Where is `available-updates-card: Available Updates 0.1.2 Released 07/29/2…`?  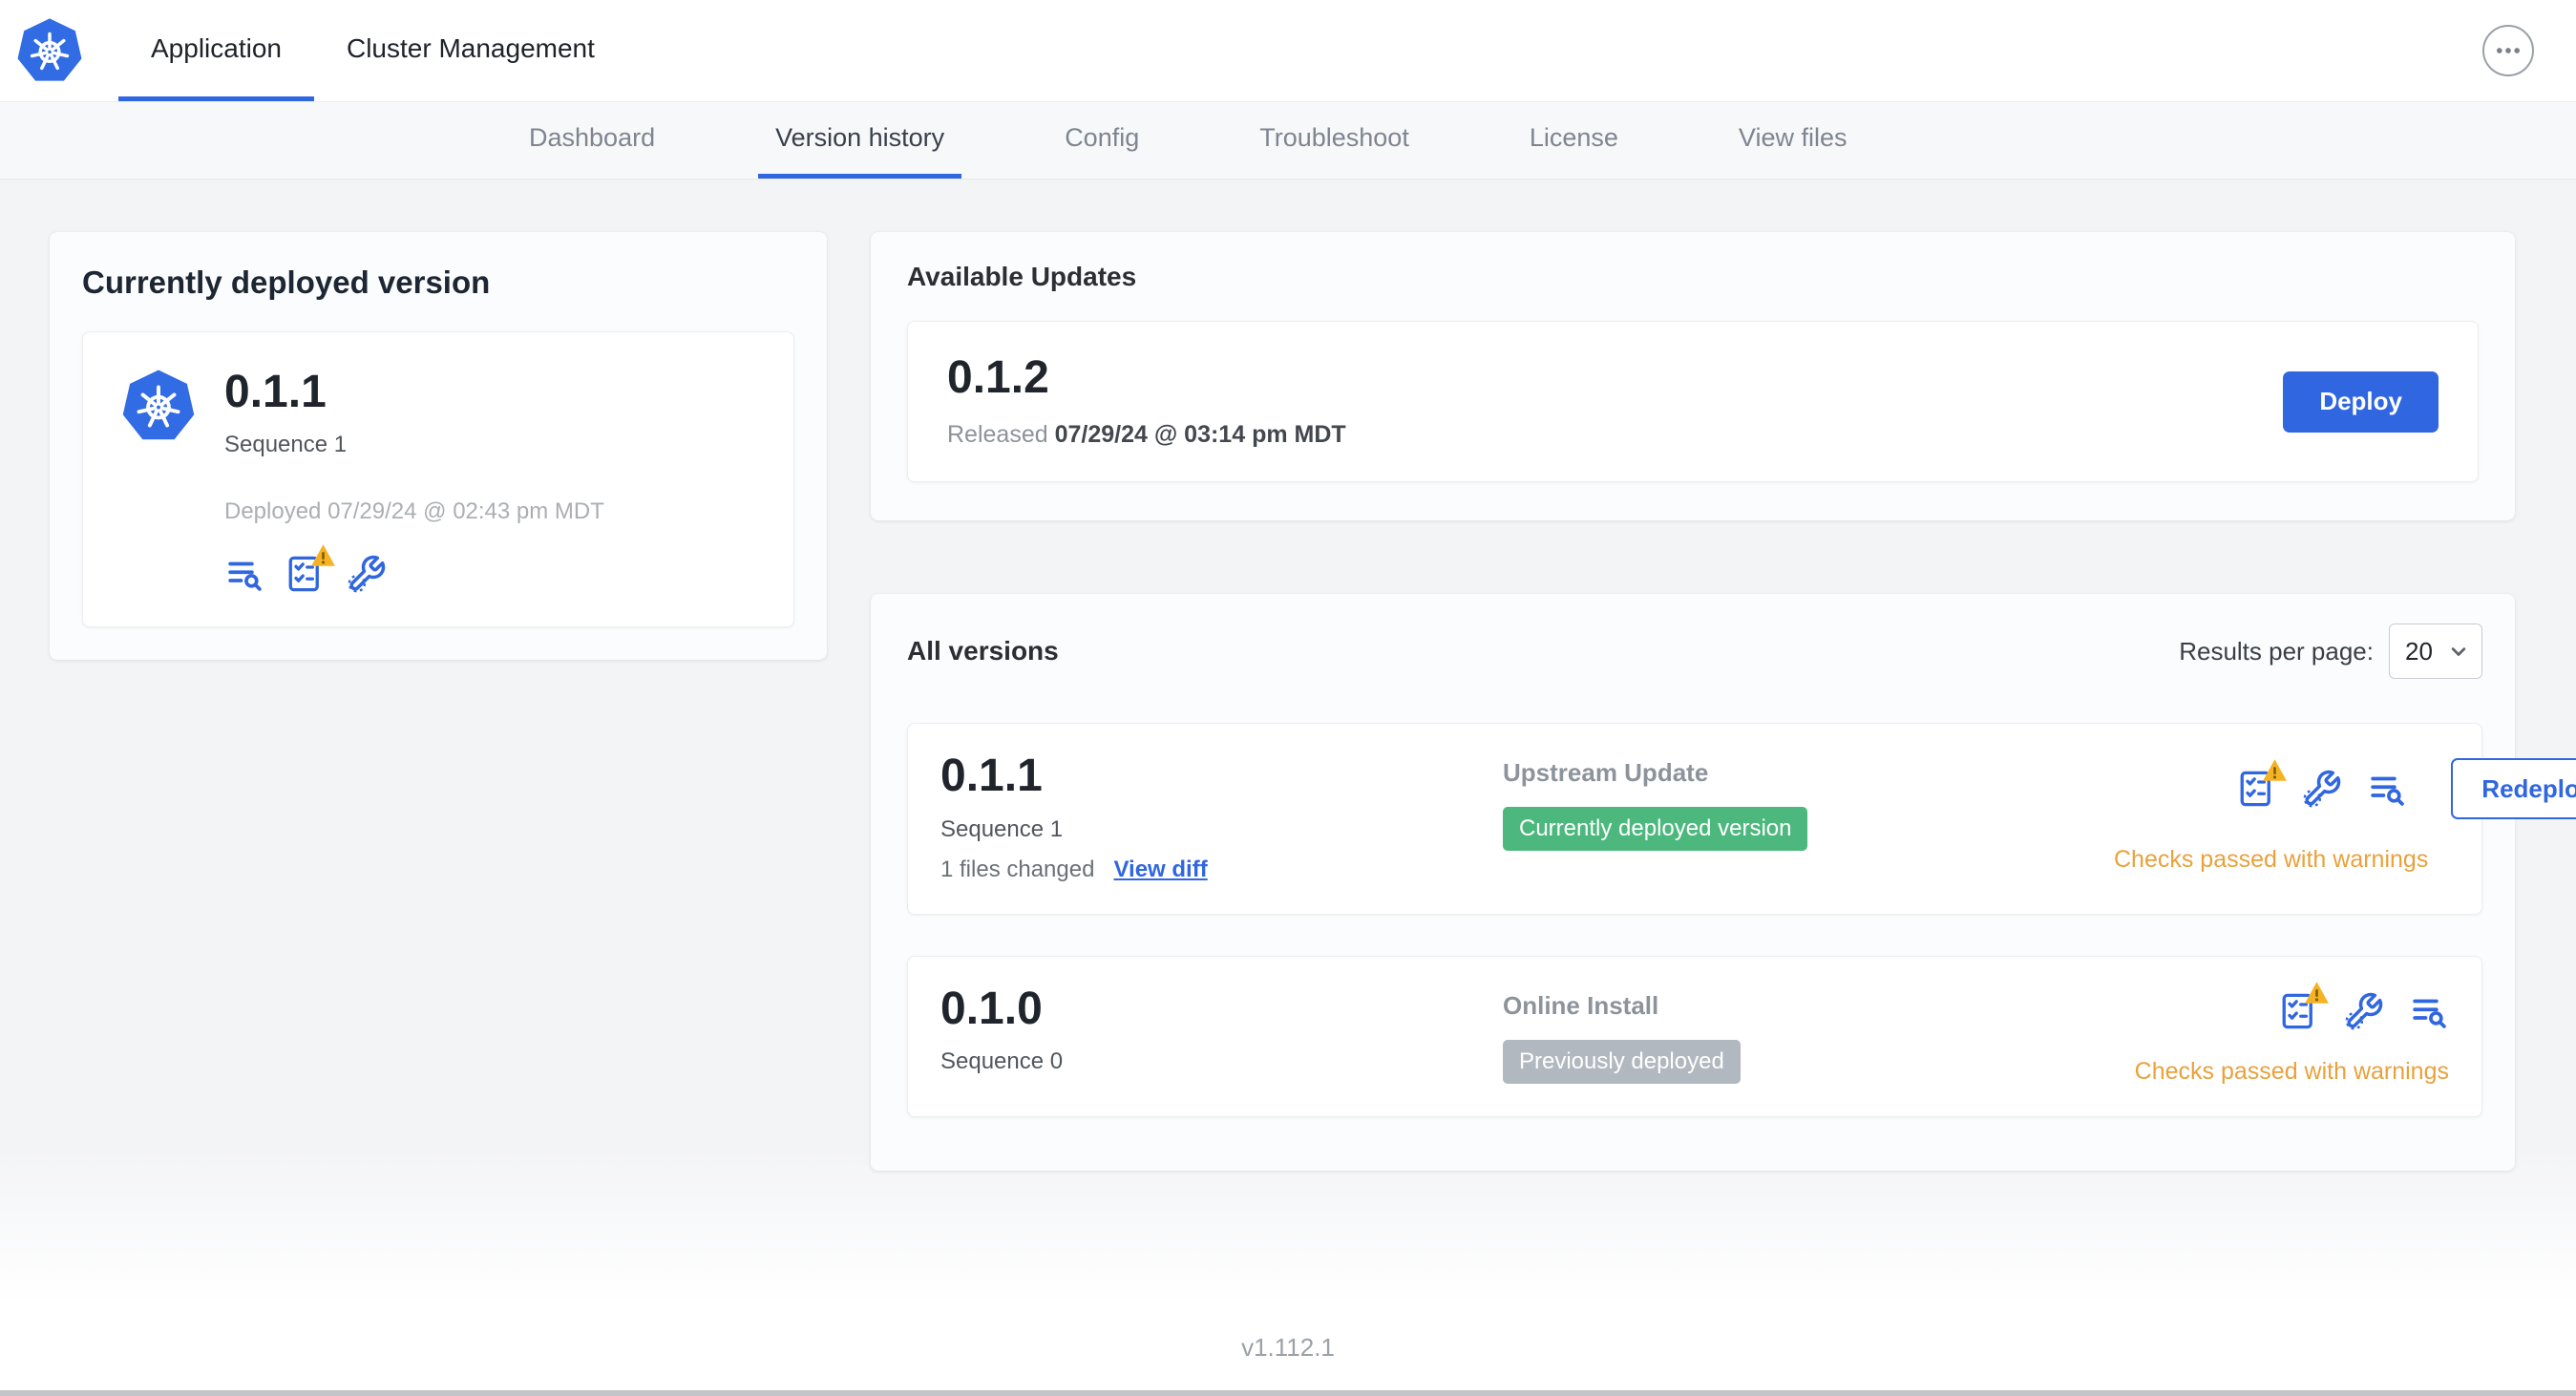 available-updates-card: Available Updates 0.1.2 Released 07/29/2… is located at coordinates (1693, 376).